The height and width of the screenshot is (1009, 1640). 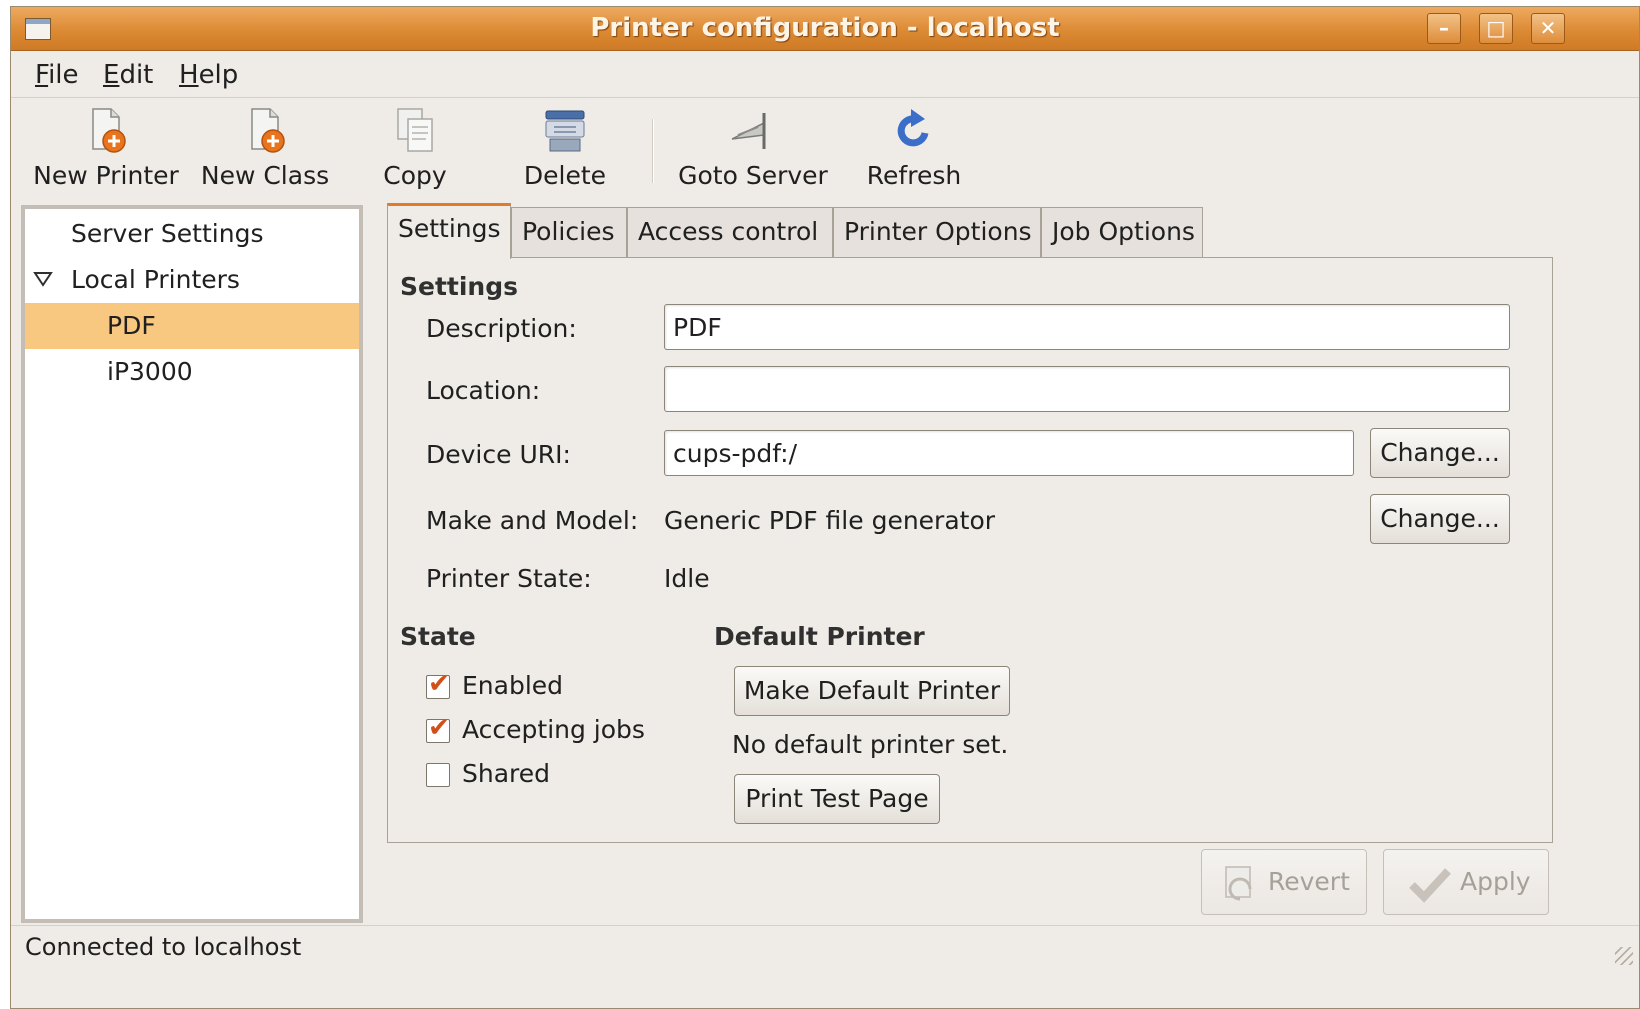 I want to click on revert-label: Revert, so click(x=1309, y=881).